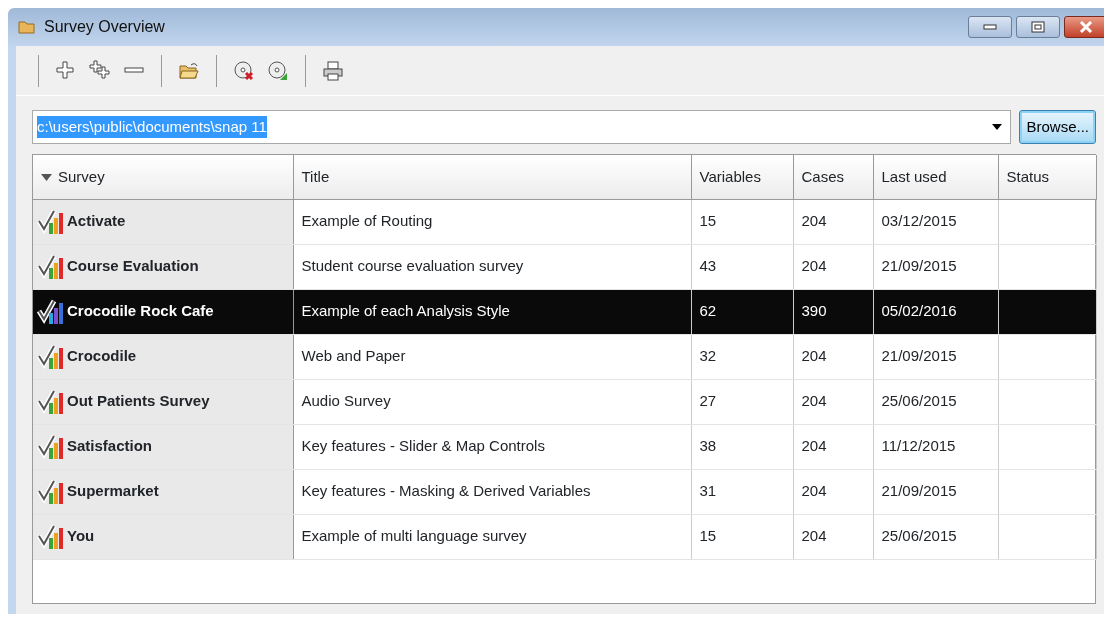 This screenshot has width=1104, height=622. I want to click on survey-name: Crocodile, so click(102, 355).